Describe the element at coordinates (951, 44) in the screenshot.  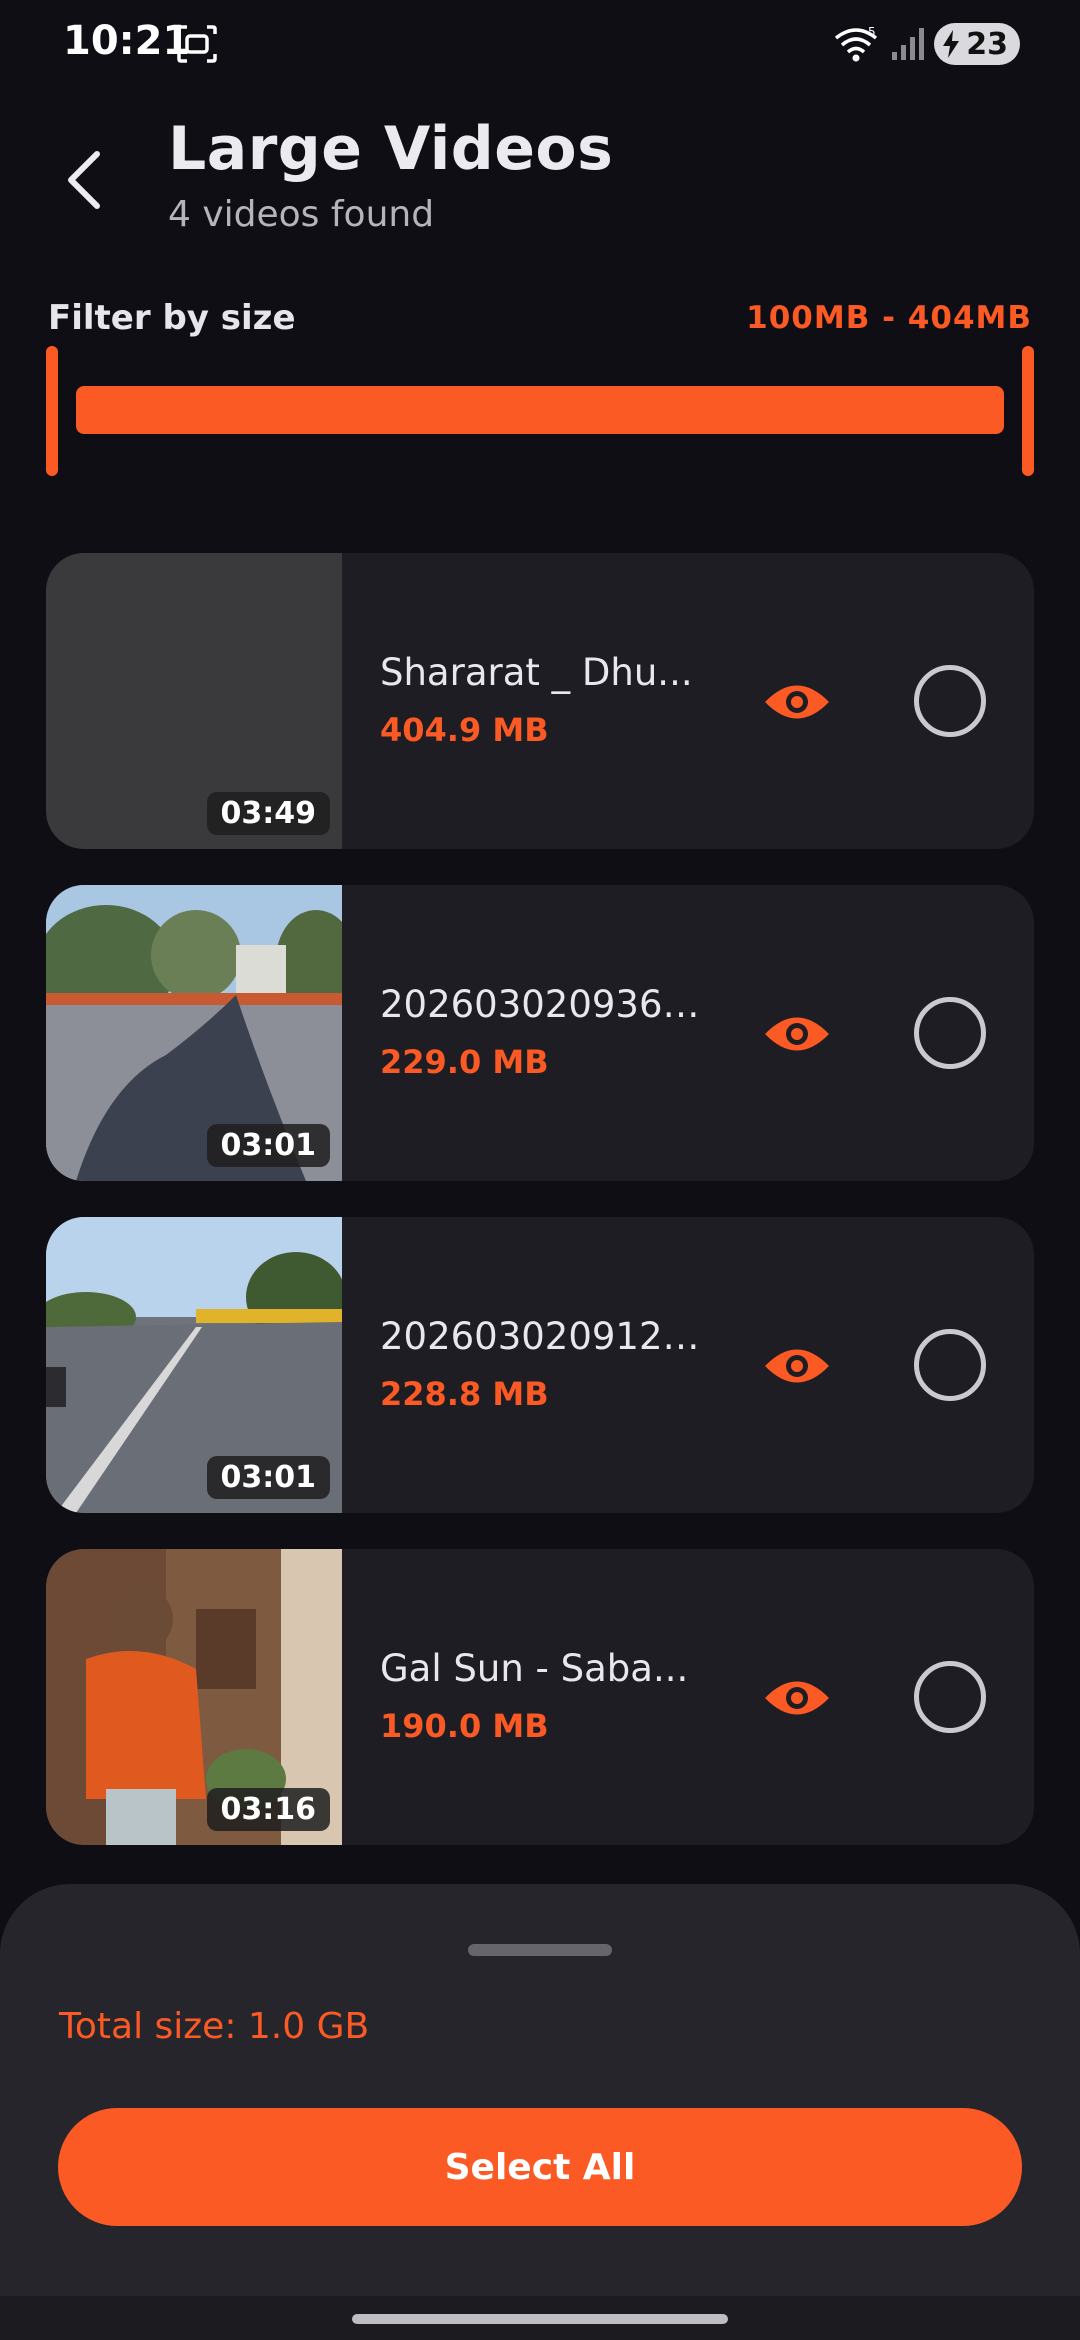
I see `charging-bolt-icon` at that location.